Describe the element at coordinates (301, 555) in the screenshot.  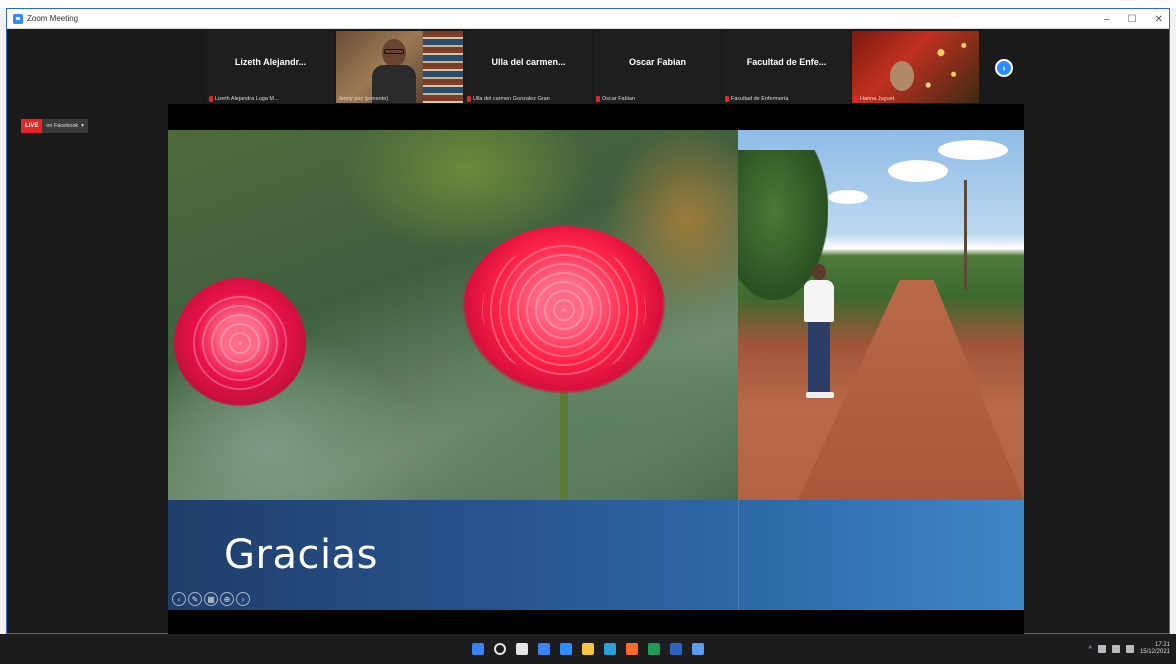
I see `slide-title: Gracias` at that location.